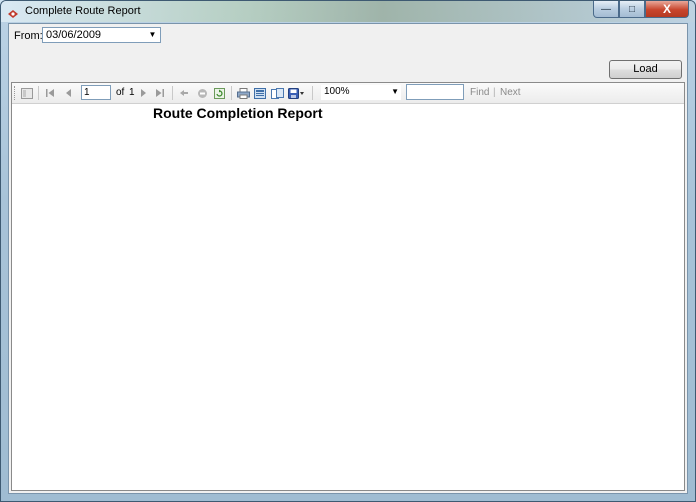 This screenshot has height=502, width=696. I want to click on next-page-icon, so click(144, 93).